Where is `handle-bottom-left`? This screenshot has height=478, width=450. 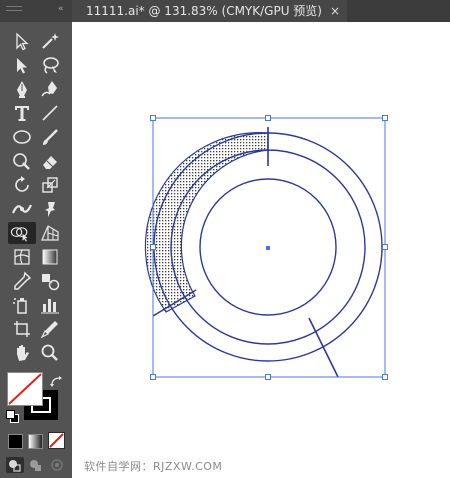 handle-bottom-left is located at coordinates (153, 377).